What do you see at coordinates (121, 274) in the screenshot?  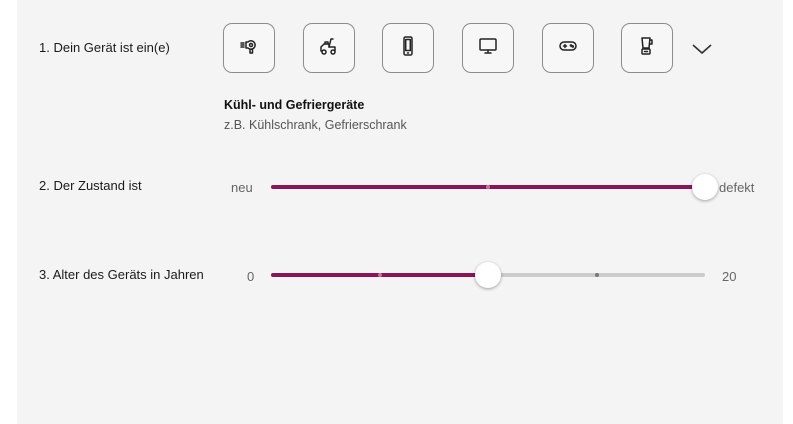 I see `question-age-label: 3. Alter des Geräts in Jahren` at bounding box center [121, 274].